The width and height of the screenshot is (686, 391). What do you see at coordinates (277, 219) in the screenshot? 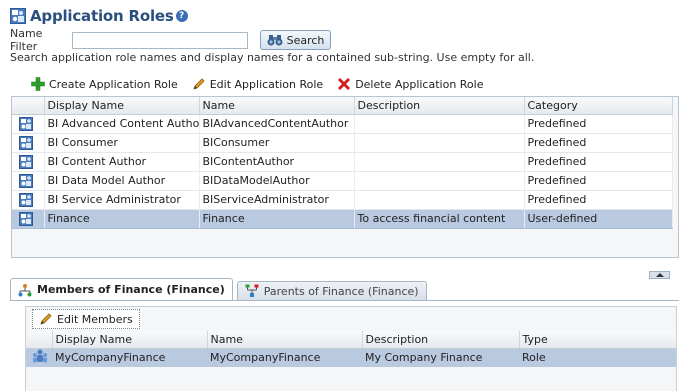
I see `cell-name: Finance` at bounding box center [277, 219].